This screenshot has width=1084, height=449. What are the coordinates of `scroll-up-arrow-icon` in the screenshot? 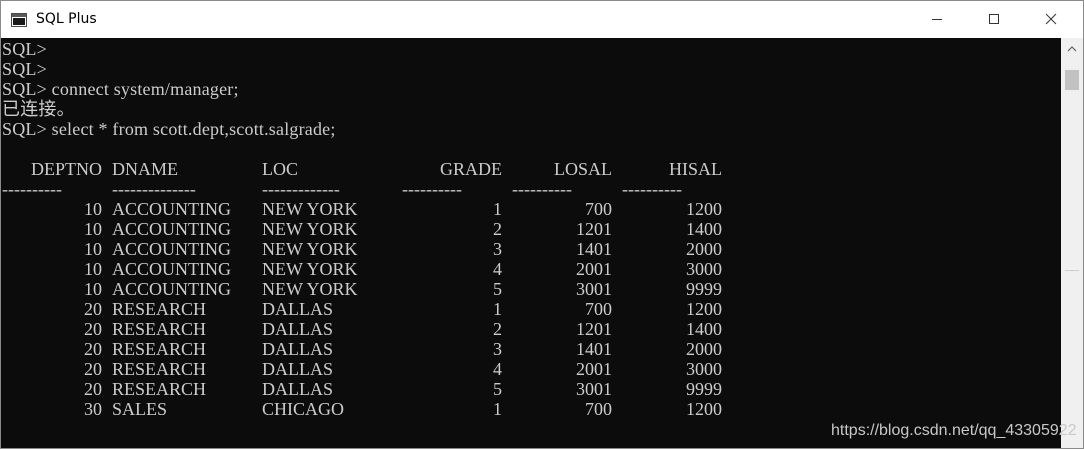 It's located at (1072, 48).